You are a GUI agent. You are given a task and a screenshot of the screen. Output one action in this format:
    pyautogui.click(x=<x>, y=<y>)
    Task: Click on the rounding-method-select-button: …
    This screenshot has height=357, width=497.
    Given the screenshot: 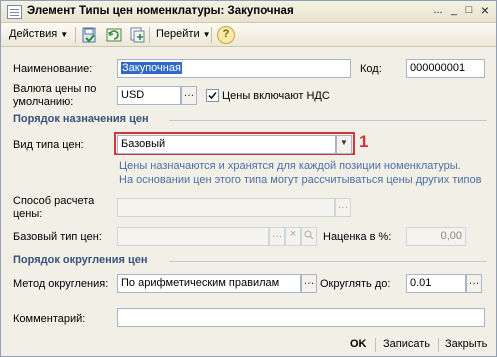 What is the action you would take?
    pyautogui.click(x=309, y=283)
    